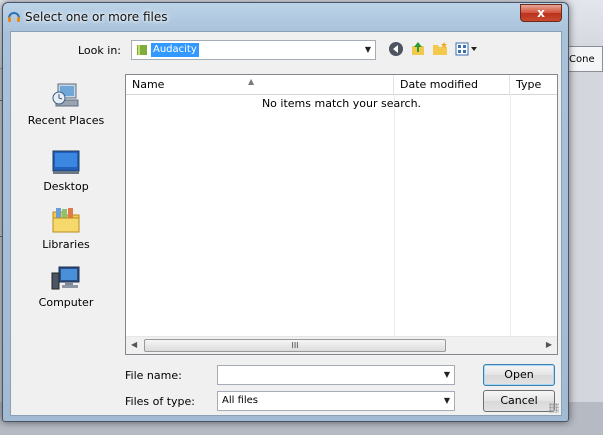 Image resolution: width=603 pixels, height=435 pixels. I want to click on file-name-label: File name:, so click(153, 375).